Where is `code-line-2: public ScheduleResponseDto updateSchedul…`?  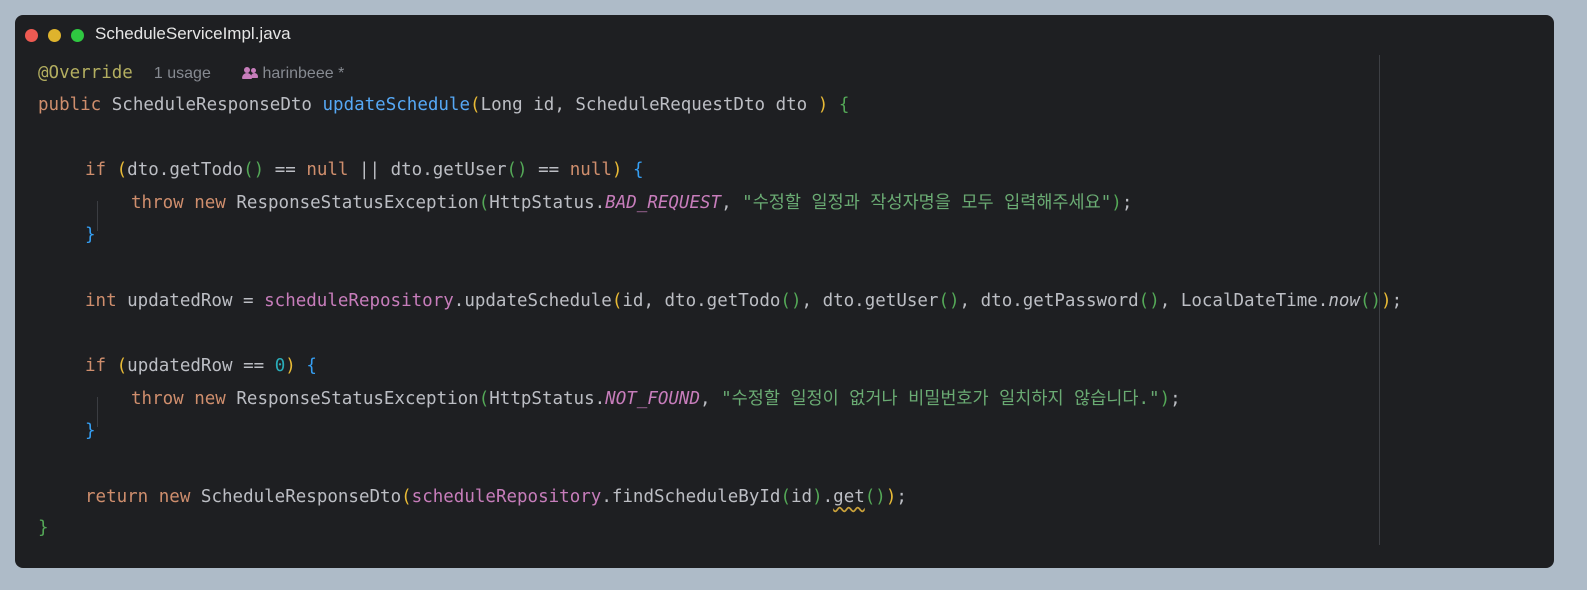
code-line-2: public ScheduleResponseDto updateSchedul… is located at coordinates (444, 105).